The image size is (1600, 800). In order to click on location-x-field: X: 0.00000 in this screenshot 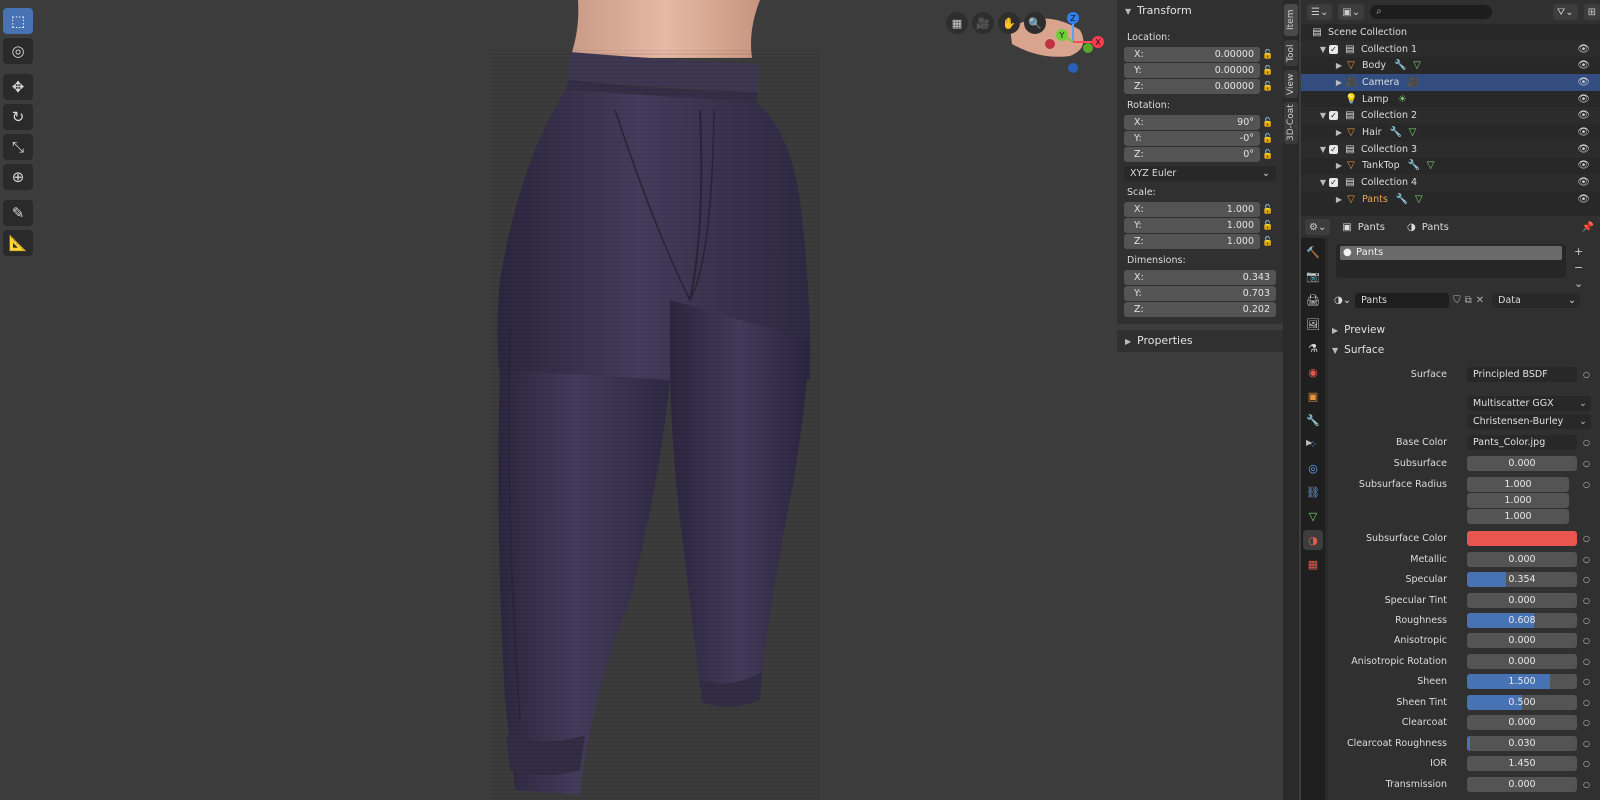, I will do `click(1192, 54)`.